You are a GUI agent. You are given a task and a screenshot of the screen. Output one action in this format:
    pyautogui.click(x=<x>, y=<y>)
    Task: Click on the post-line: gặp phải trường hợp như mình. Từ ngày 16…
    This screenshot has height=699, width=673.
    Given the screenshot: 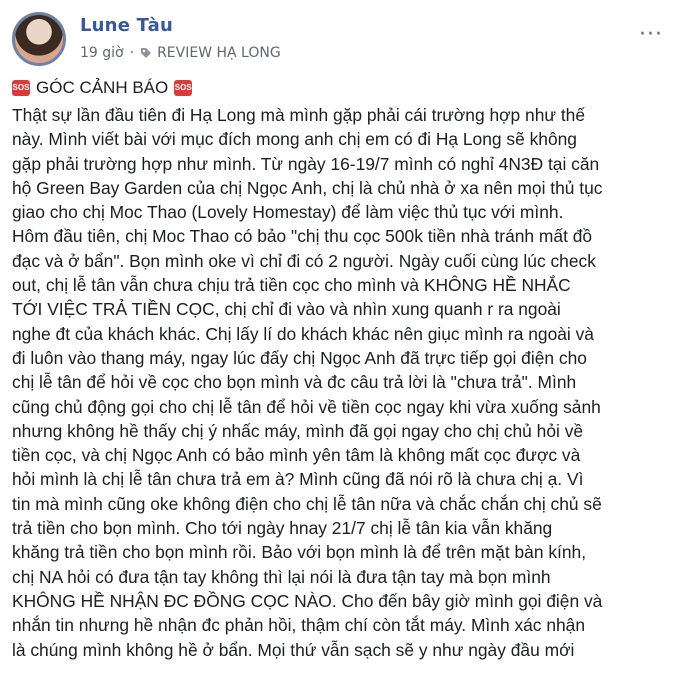 What is the action you would take?
    pyautogui.click(x=306, y=163)
    